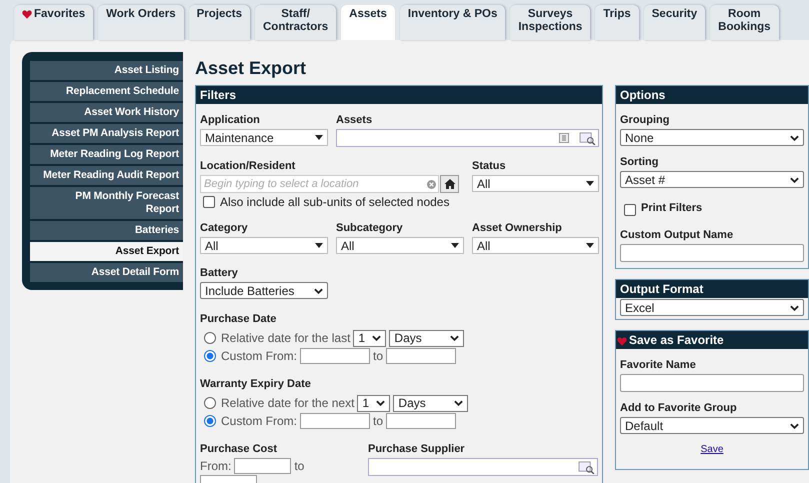 This screenshot has width=809, height=483. What do you see at coordinates (264, 290) in the screenshot?
I see `dropdown: Include Batteries` at bounding box center [264, 290].